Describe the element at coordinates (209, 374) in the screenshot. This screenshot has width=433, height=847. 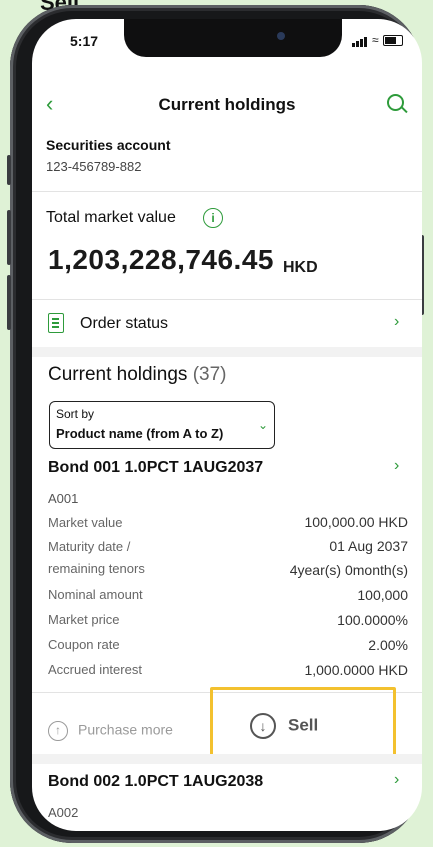
I see `holdings-count: (37)` at that location.